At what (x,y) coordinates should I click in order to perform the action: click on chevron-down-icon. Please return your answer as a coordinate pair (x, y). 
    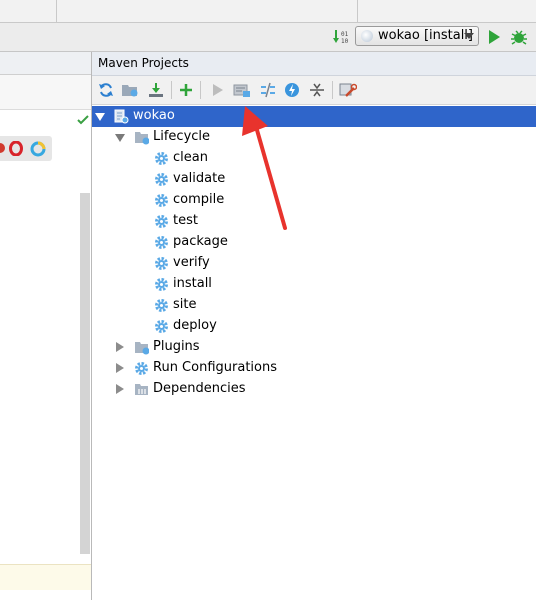
    Looking at the image, I should click on (469, 36).